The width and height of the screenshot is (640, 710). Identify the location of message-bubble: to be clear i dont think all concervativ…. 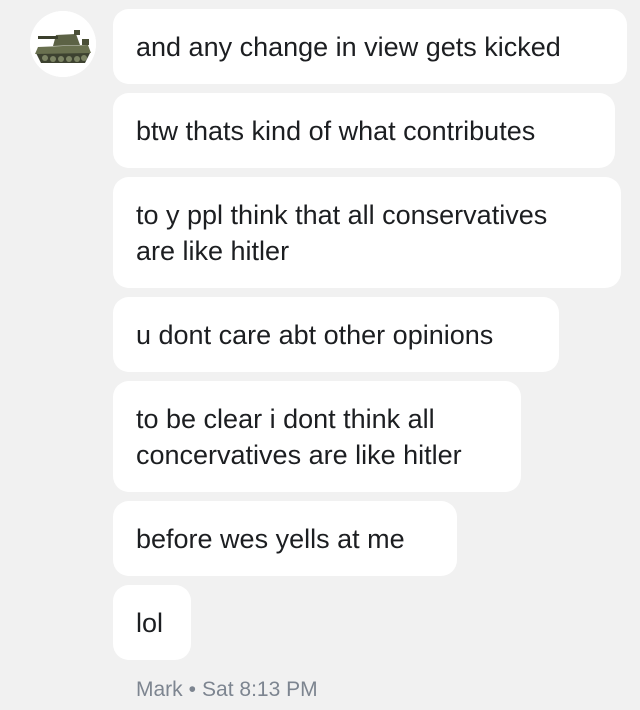
(317, 436).